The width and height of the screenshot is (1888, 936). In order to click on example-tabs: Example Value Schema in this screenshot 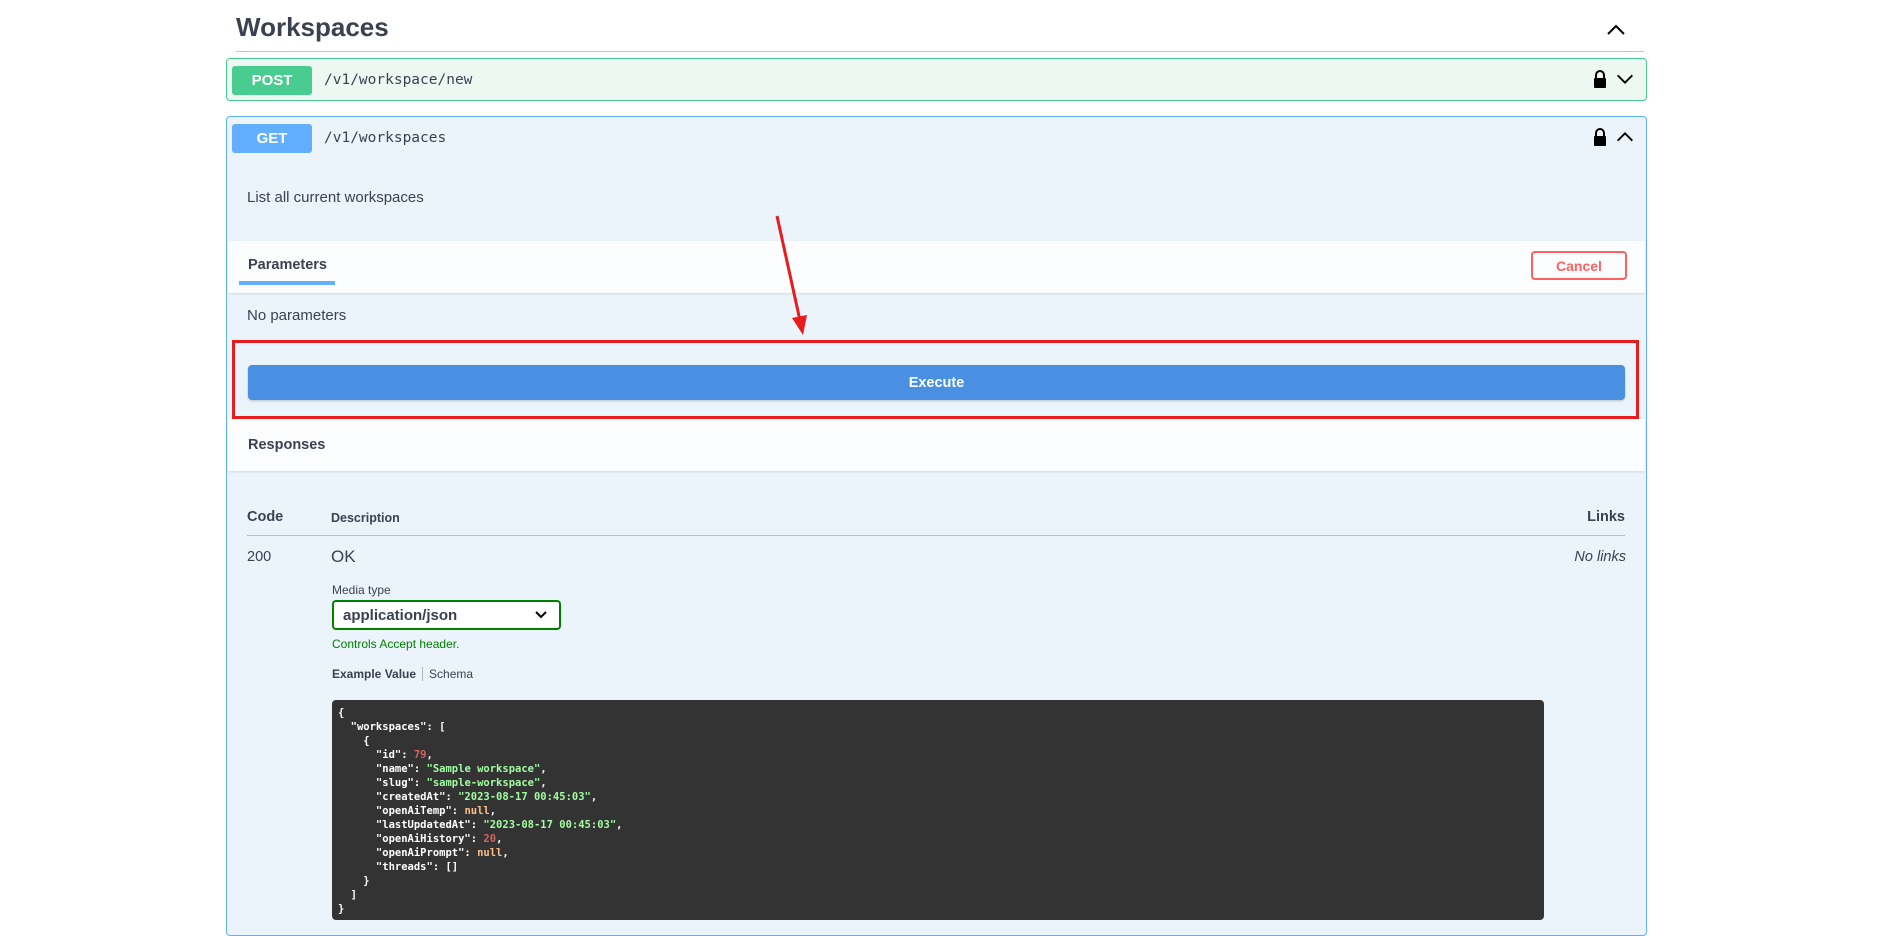, I will do `click(402, 674)`.